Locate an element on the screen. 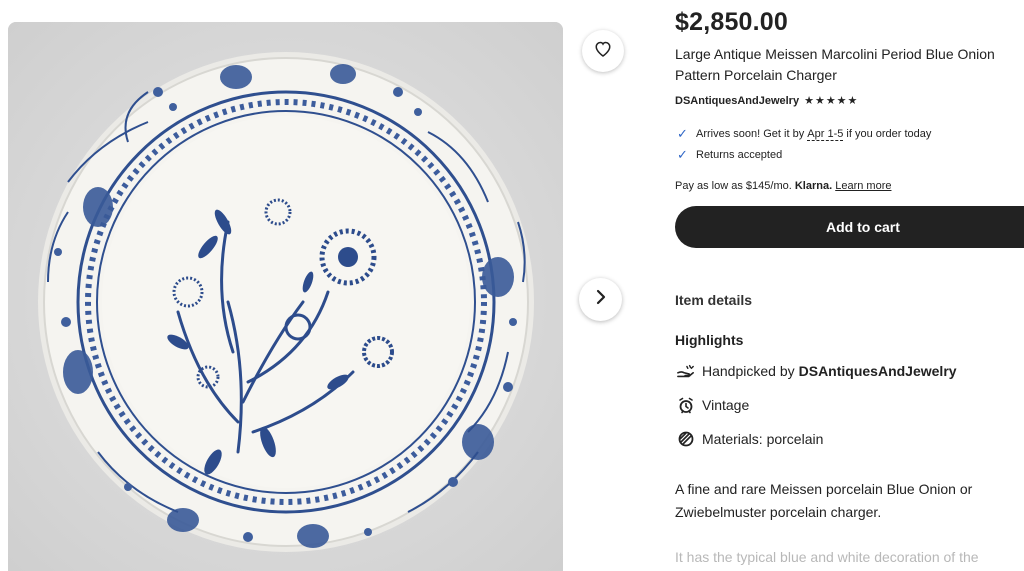 The height and width of the screenshot is (571, 1024). shop-name-link: DSAntiquesAndJewelry is located at coordinates (737, 101).